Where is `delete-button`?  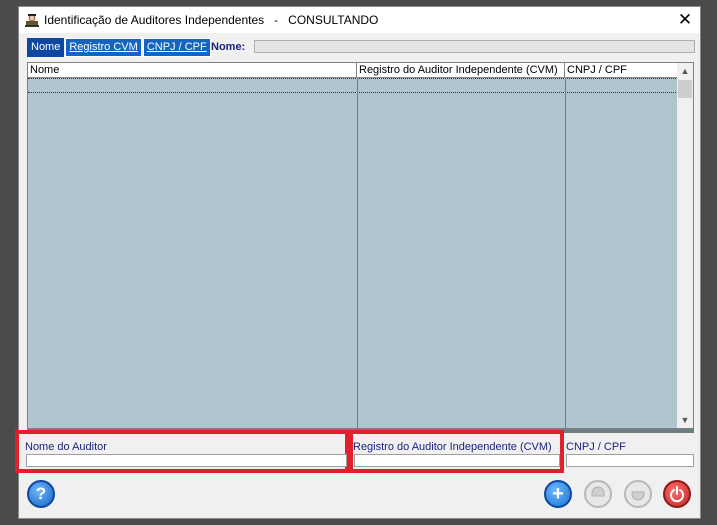
delete-button is located at coordinates (638, 494).